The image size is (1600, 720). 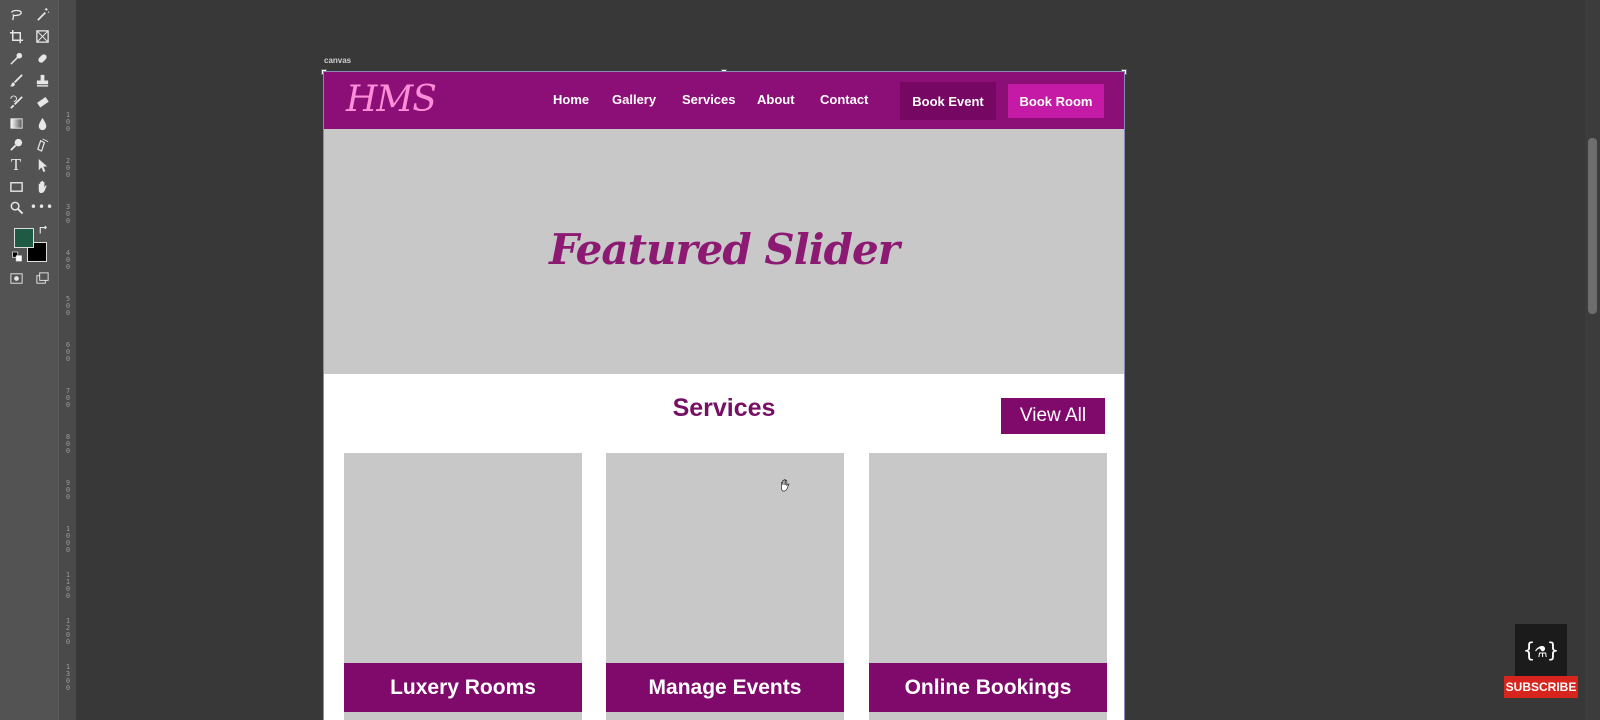 I want to click on slider-title: Featured Slider, so click(x=724, y=249).